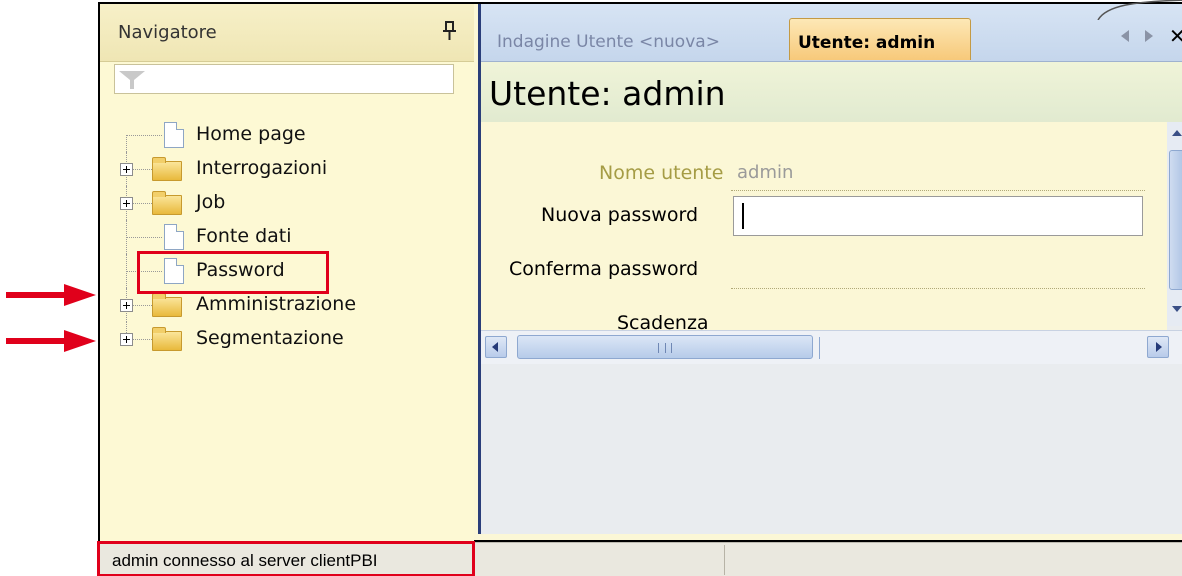 The image size is (1182, 576). Describe the element at coordinates (211, 202) in the screenshot. I see `tree-item-label: Job` at that location.